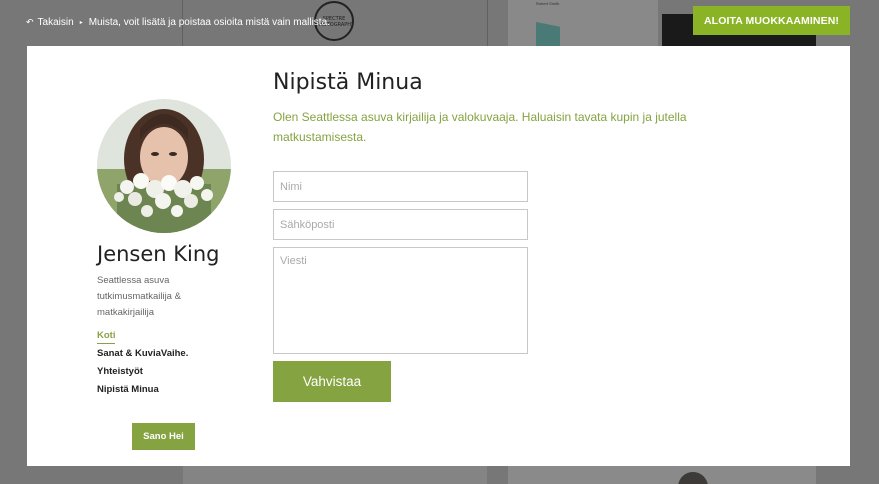 The width and height of the screenshot is (879, 484). I want to click on nav-item-contact: Nipistä Minua, so click(142, 393).